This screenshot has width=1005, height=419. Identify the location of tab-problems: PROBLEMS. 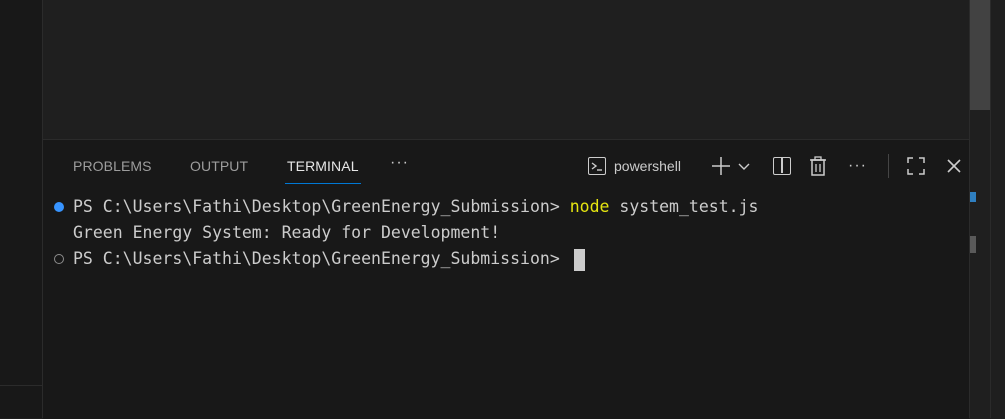
(112, 169).